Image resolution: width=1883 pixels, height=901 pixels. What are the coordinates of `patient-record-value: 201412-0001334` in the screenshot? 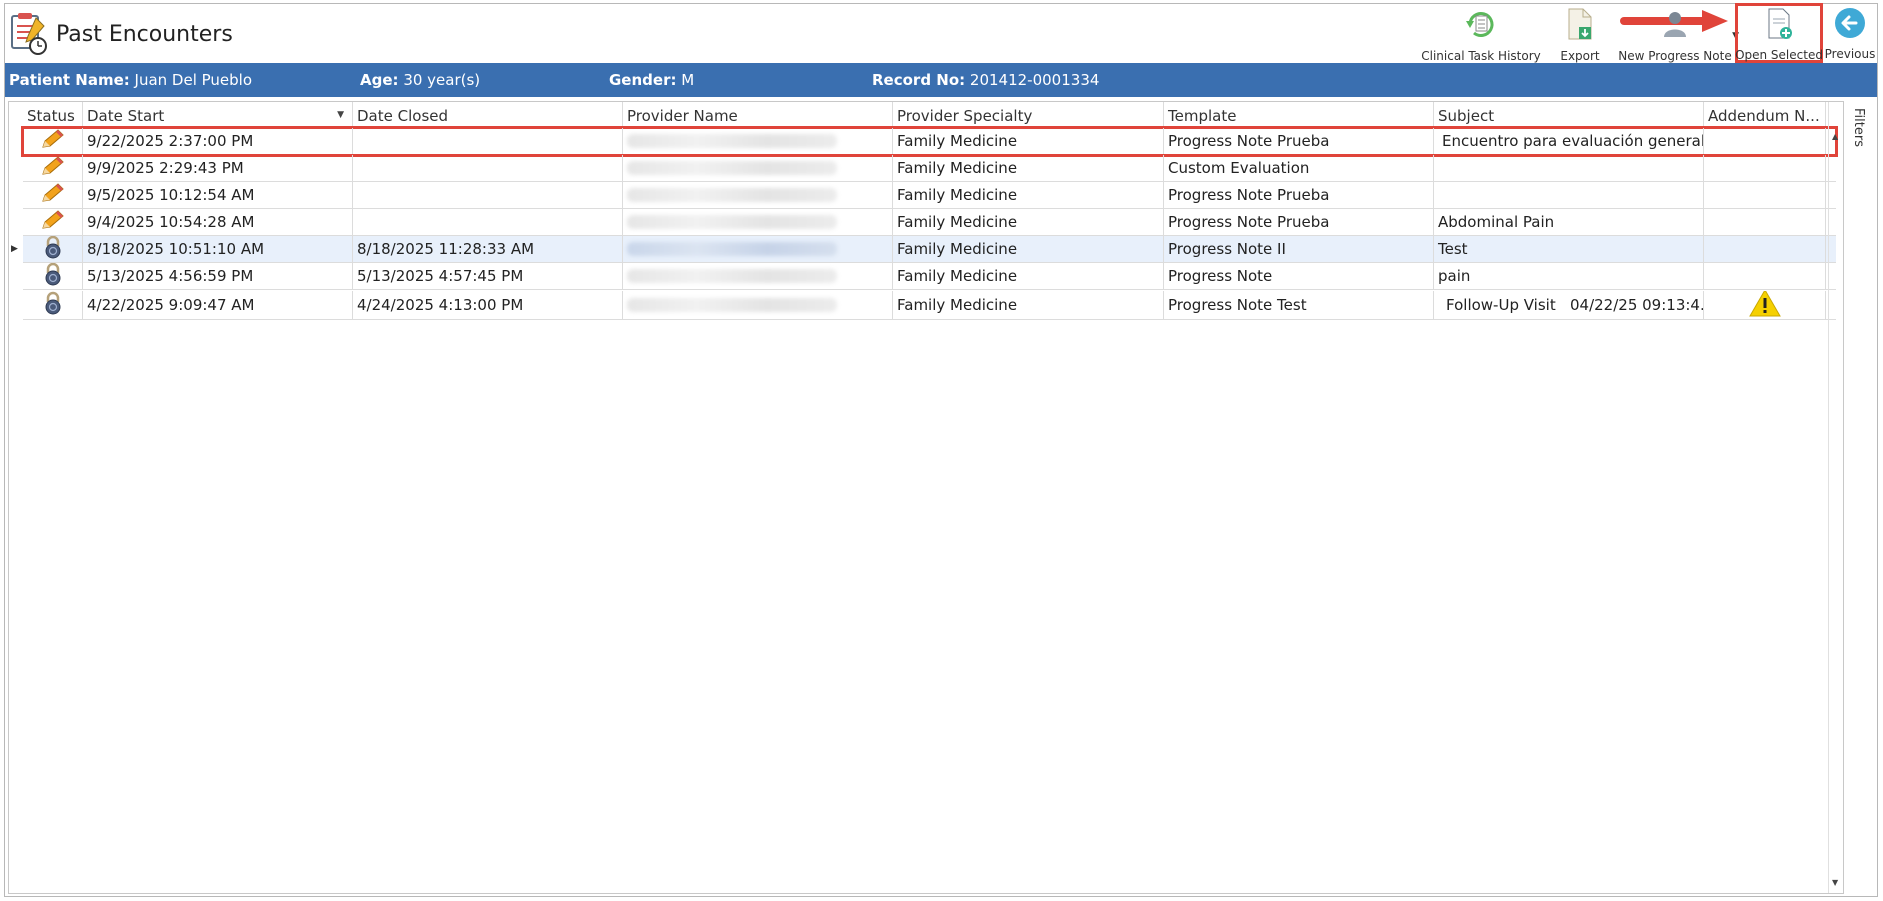 It's located at (1034, 80).